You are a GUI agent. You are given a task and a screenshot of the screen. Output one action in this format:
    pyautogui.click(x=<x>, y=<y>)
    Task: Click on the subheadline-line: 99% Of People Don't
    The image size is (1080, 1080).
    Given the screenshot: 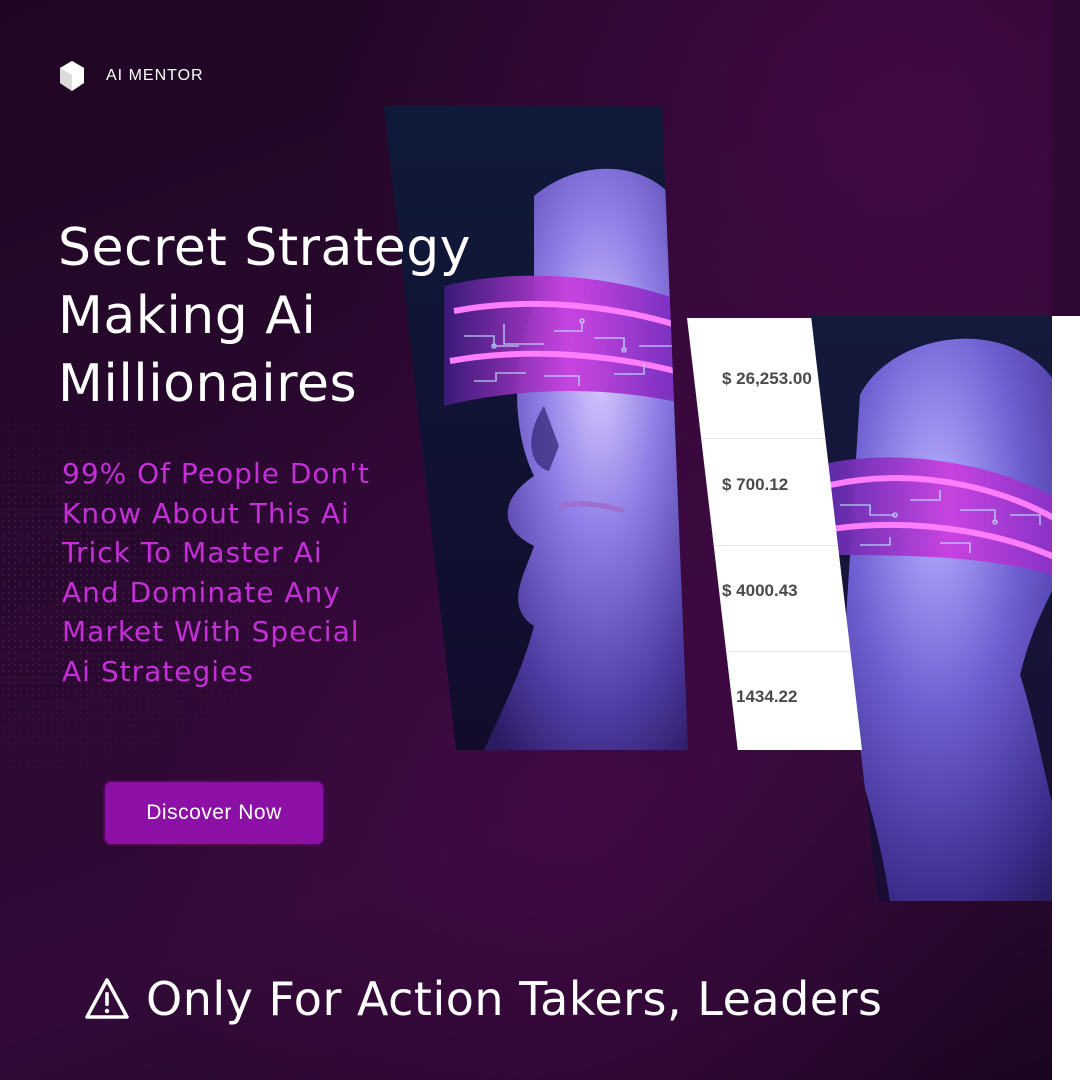 What is the action you would take?
    pyautogui.click(x=216, y=473)
    